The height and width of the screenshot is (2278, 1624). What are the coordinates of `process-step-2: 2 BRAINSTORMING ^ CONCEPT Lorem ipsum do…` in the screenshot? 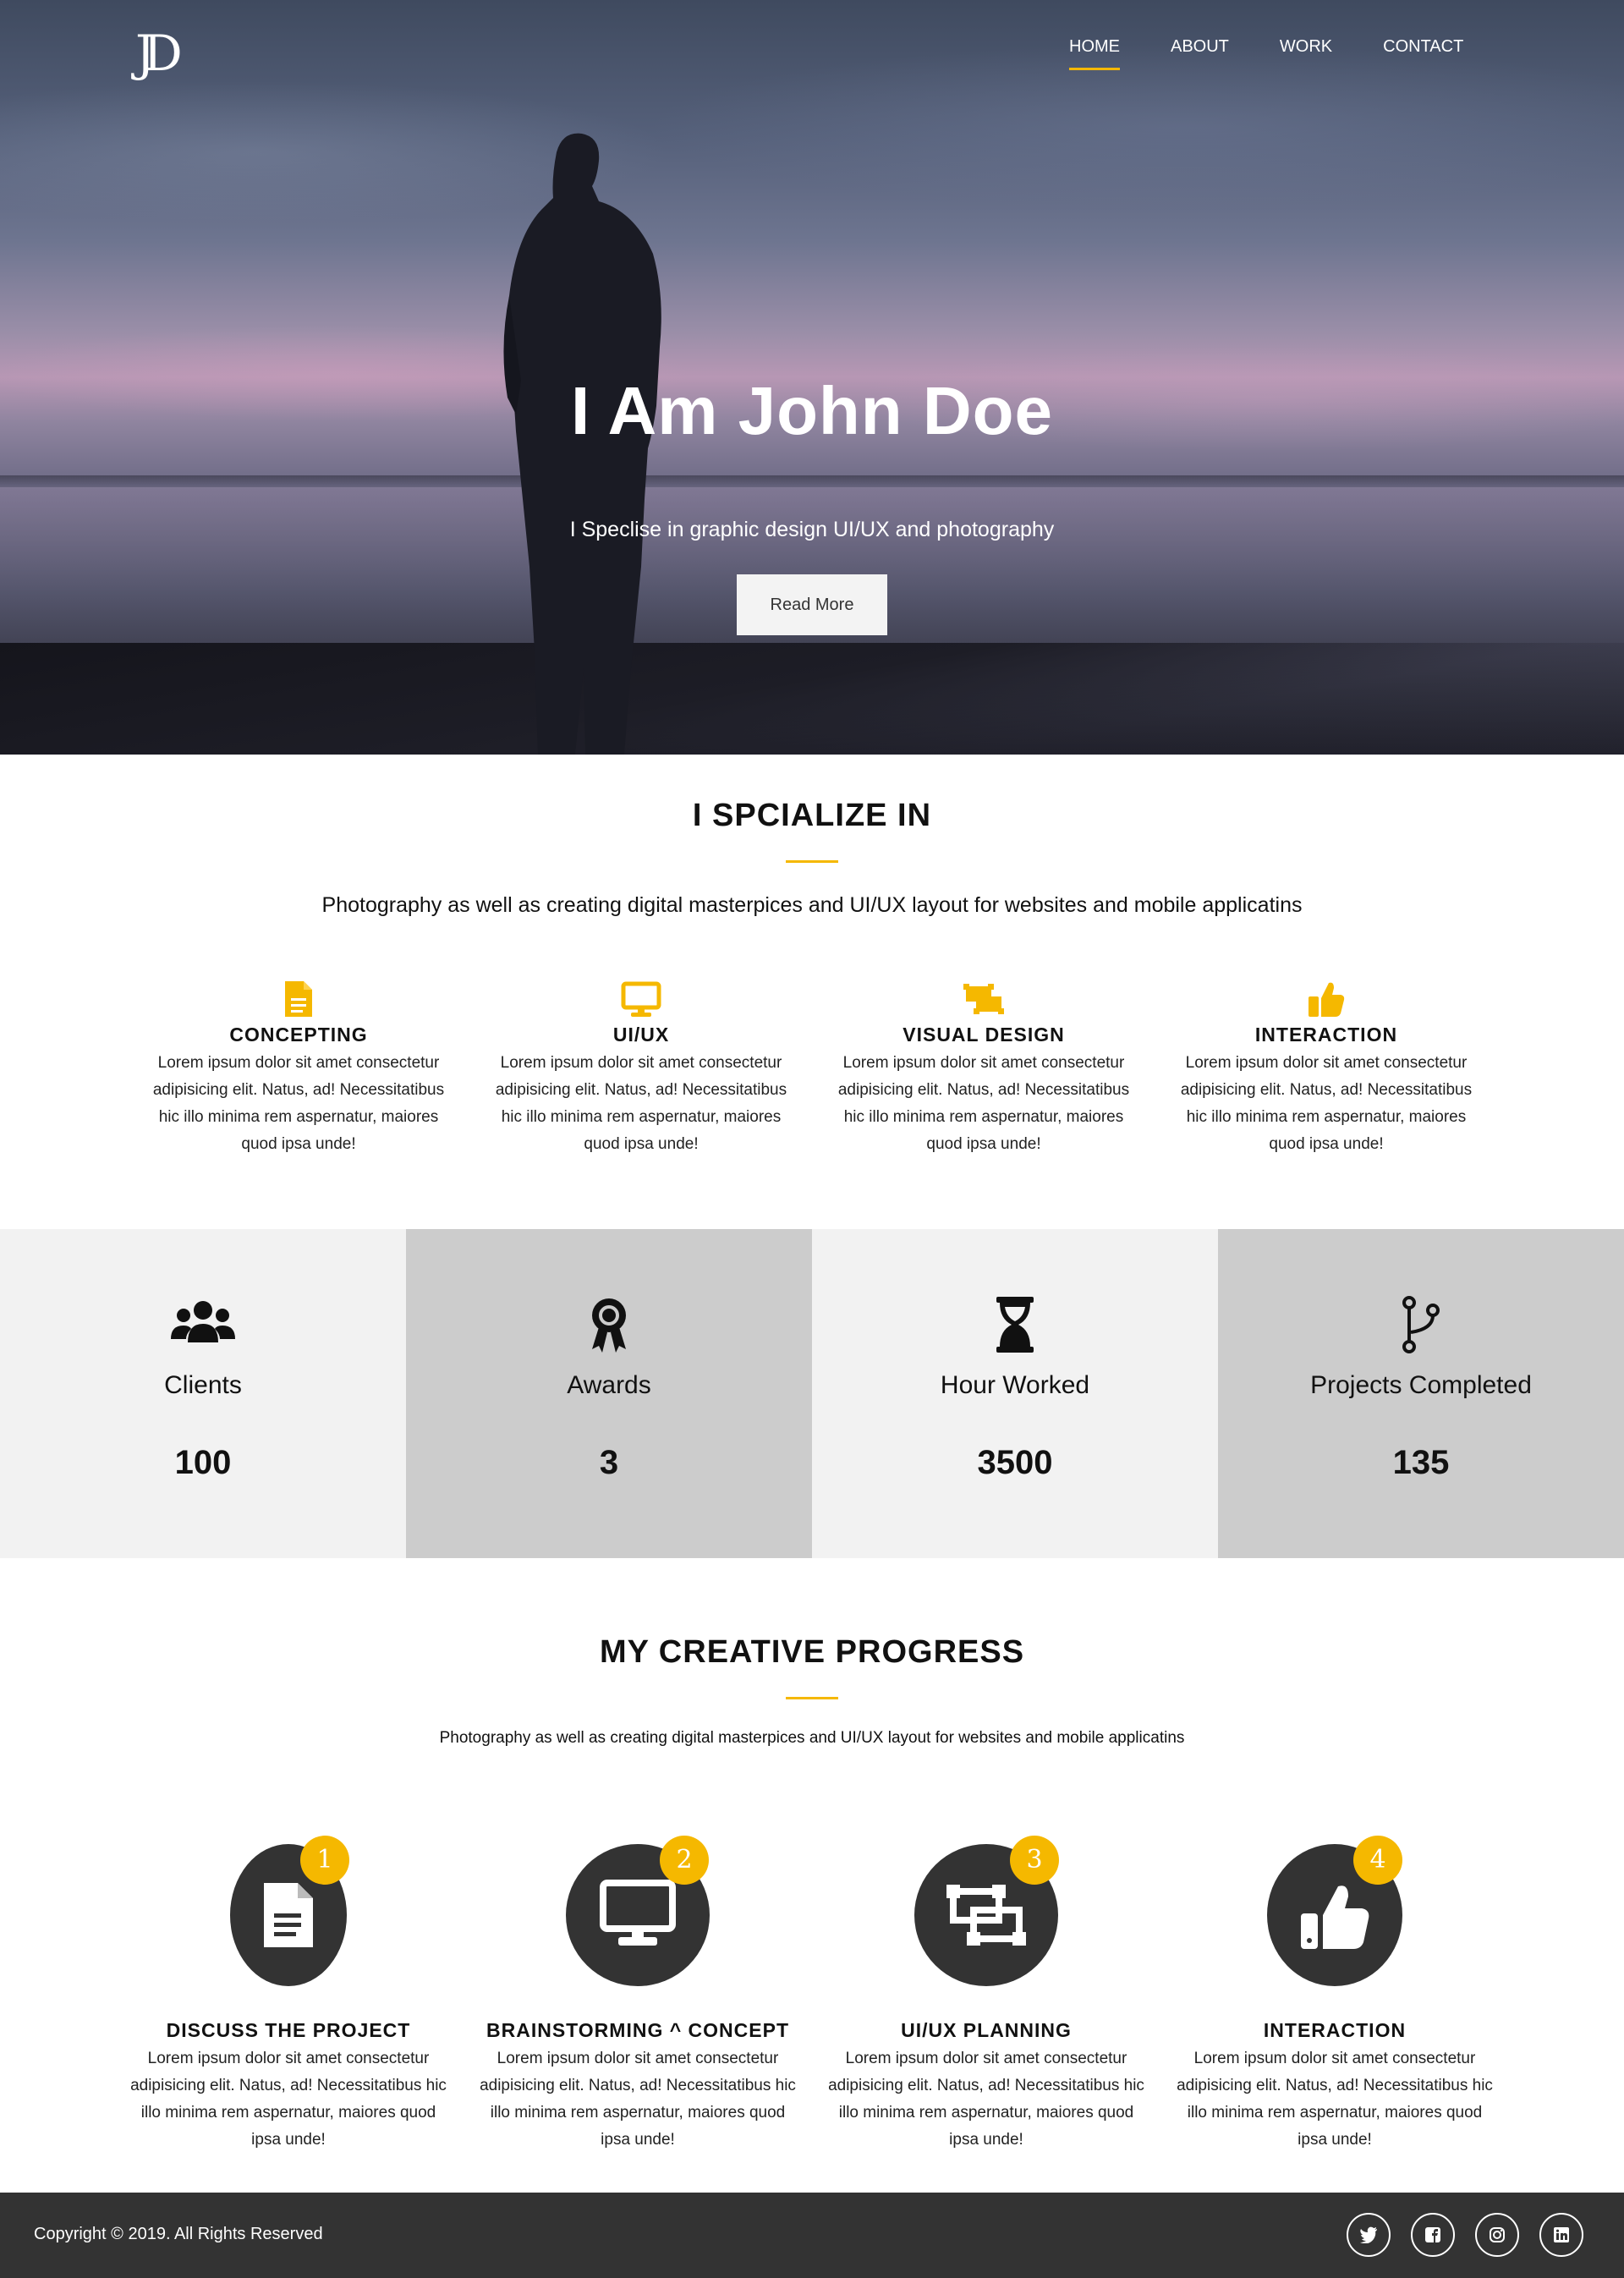 It's located at (638, 1995).